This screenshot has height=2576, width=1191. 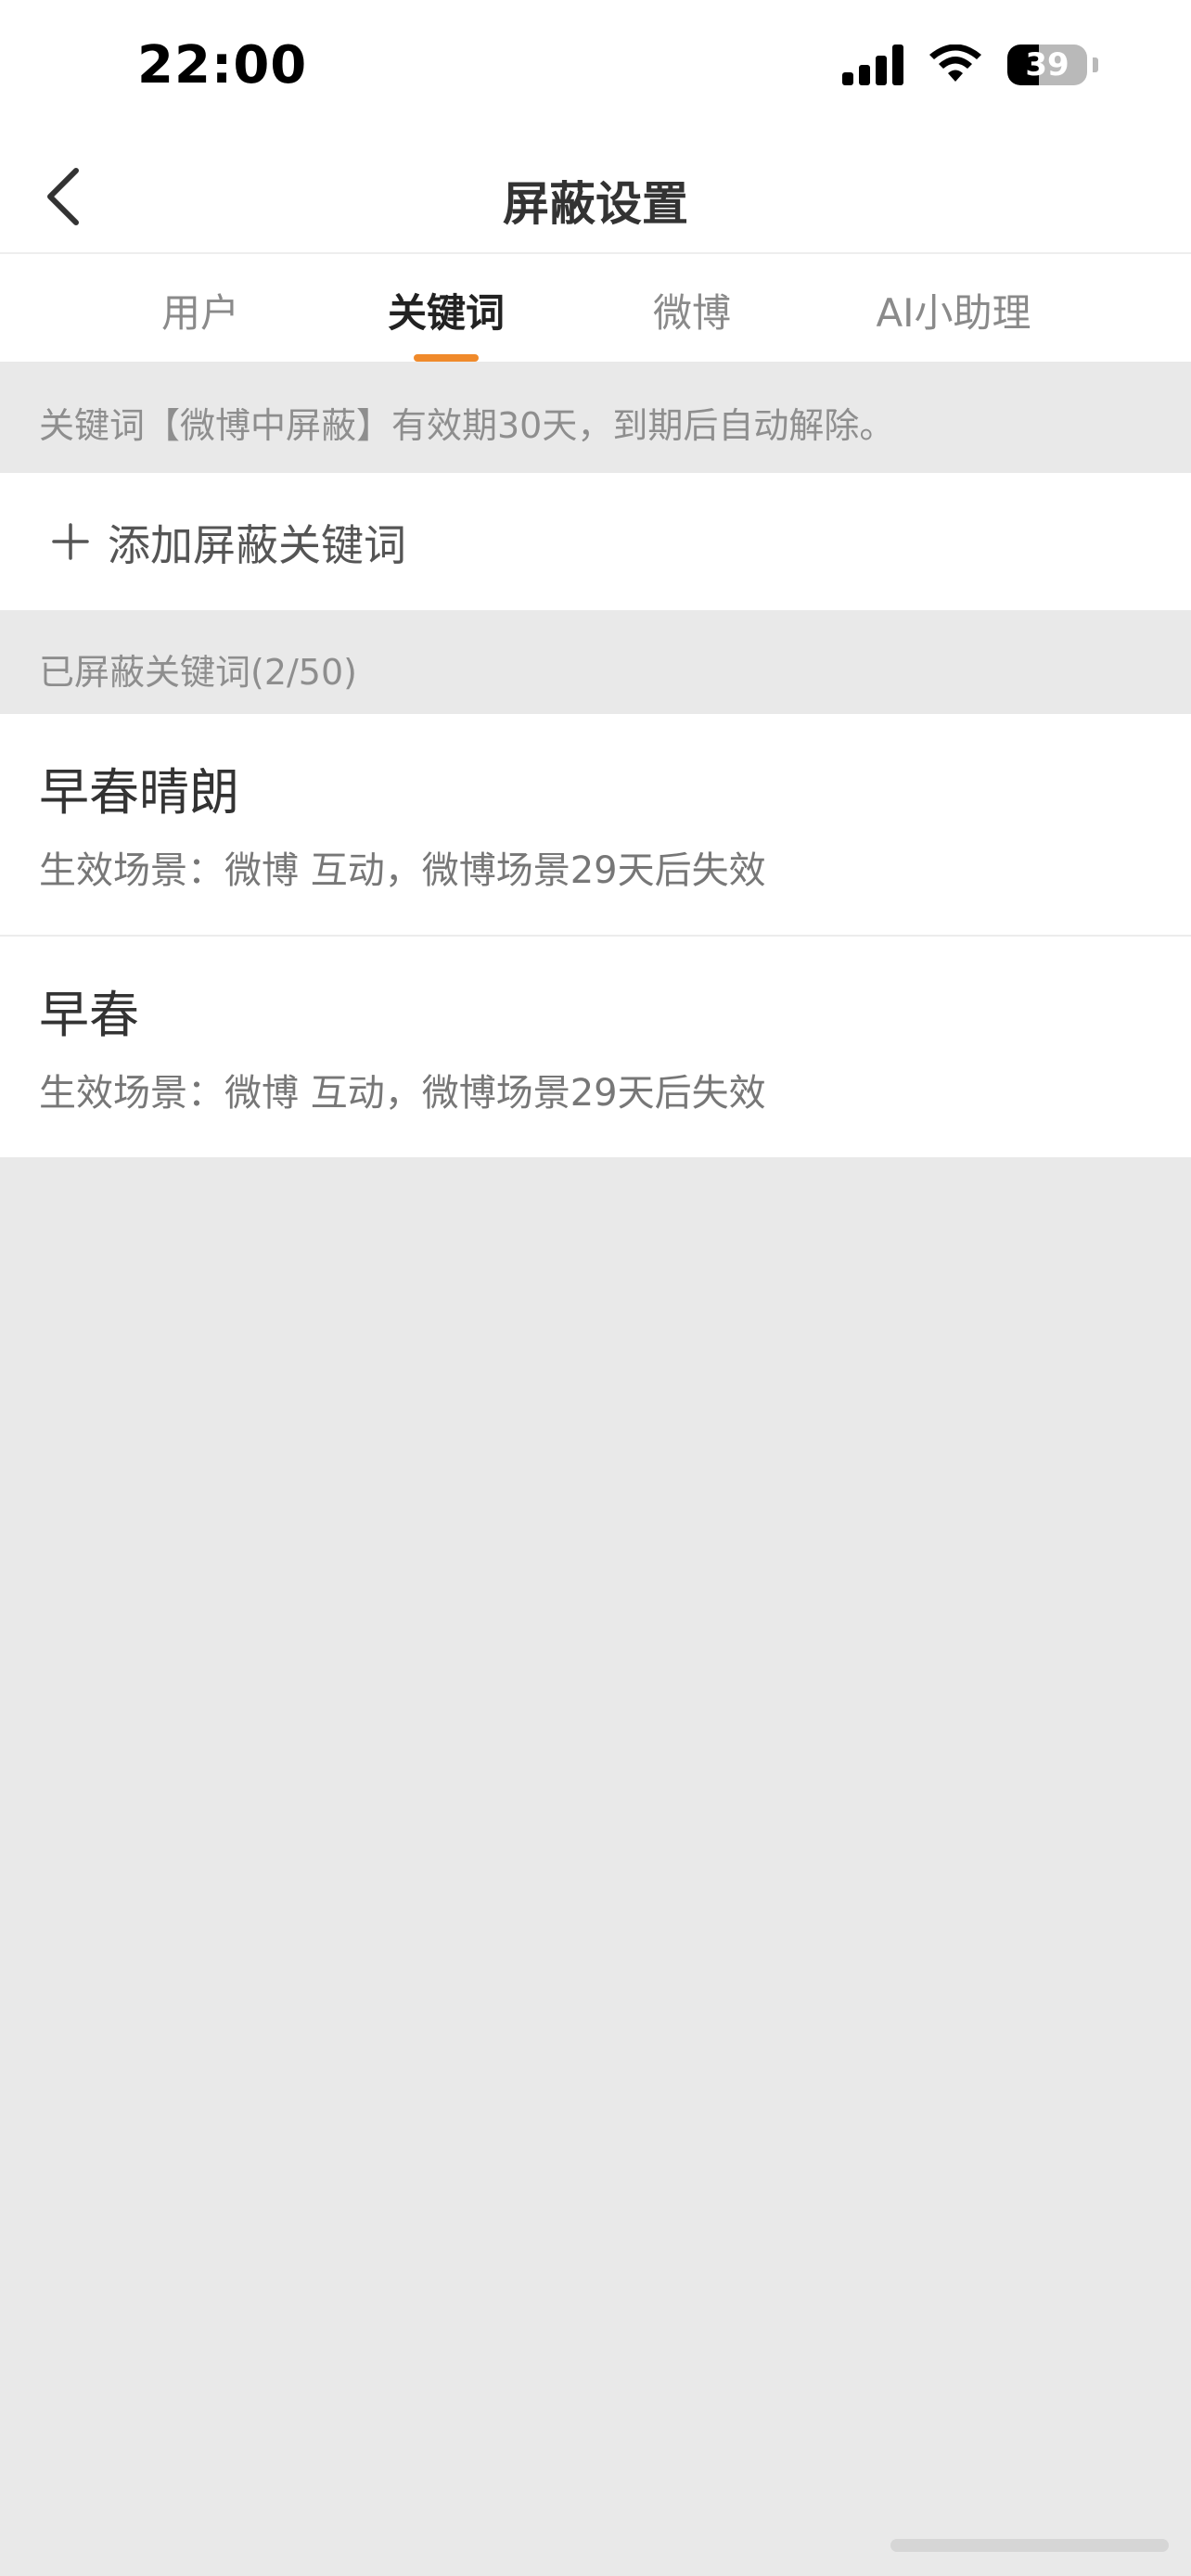 What do you see at coordinates (595, 541) in the screenshot?
I see `add-keyword-button: 添加屏蔽关键词` at bounding box center [595, 541].